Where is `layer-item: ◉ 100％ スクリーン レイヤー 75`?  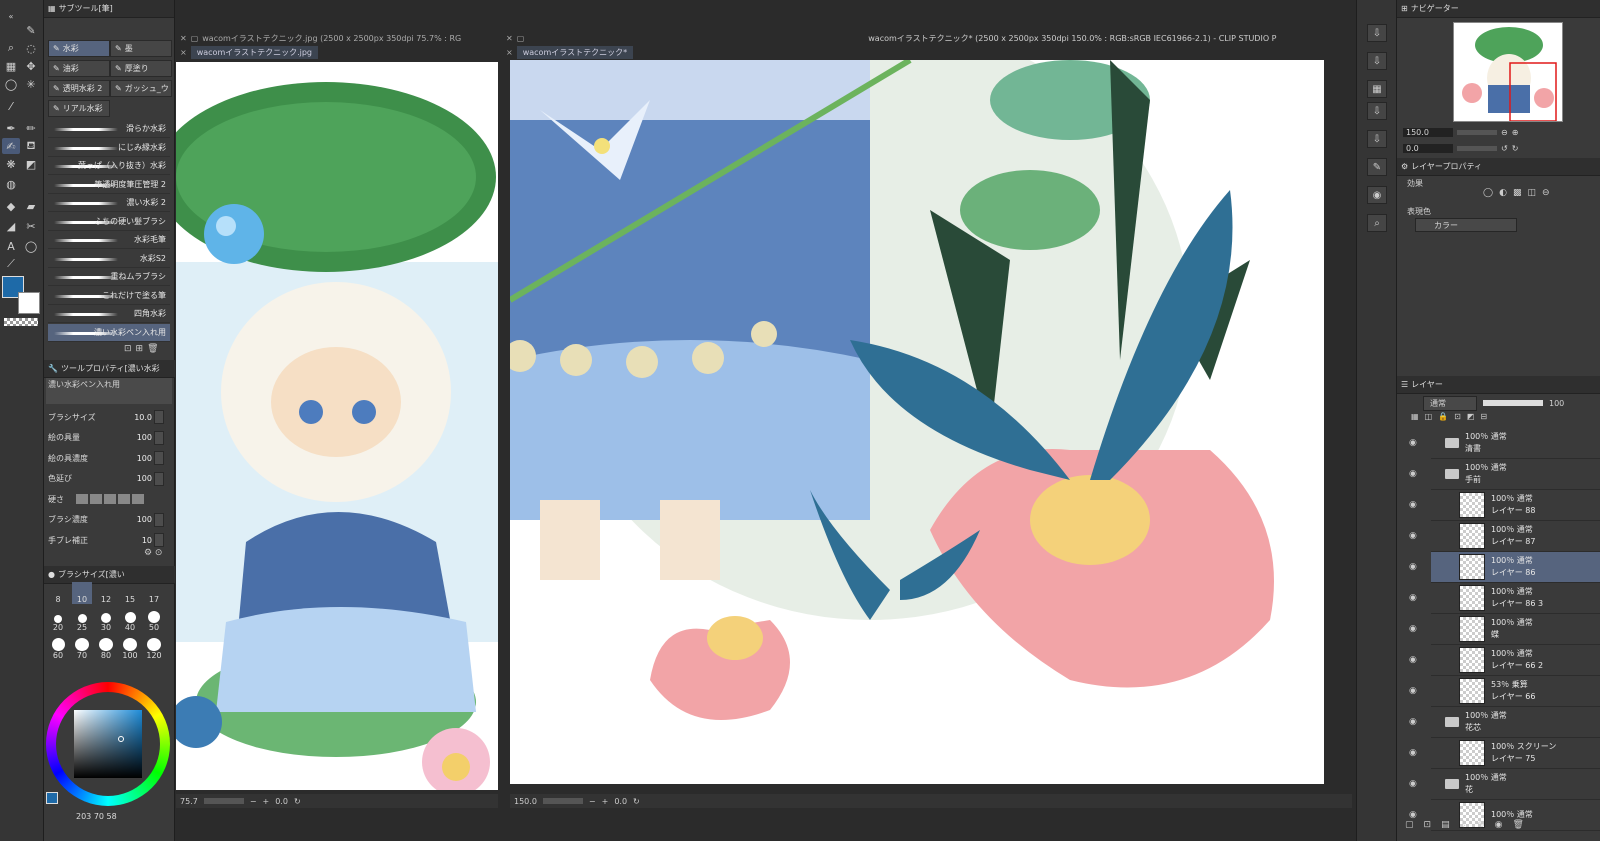 layer-item: ◉ 100％ スクリーン レイヤー 75 is located at coordinates (1504, 753).